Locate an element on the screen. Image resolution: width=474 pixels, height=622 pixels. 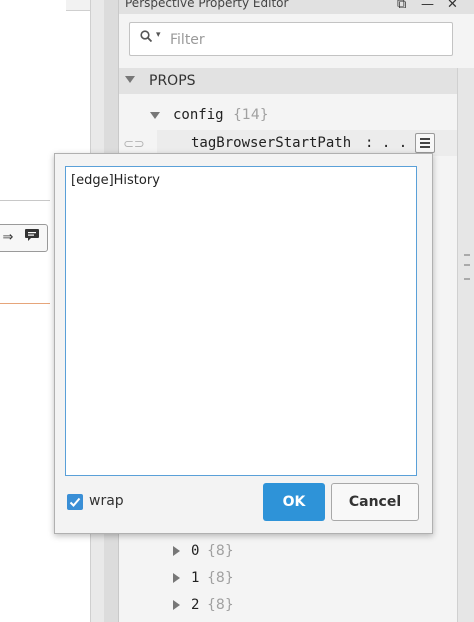
filter-box: ▾ is located at coordinates (291, 39).